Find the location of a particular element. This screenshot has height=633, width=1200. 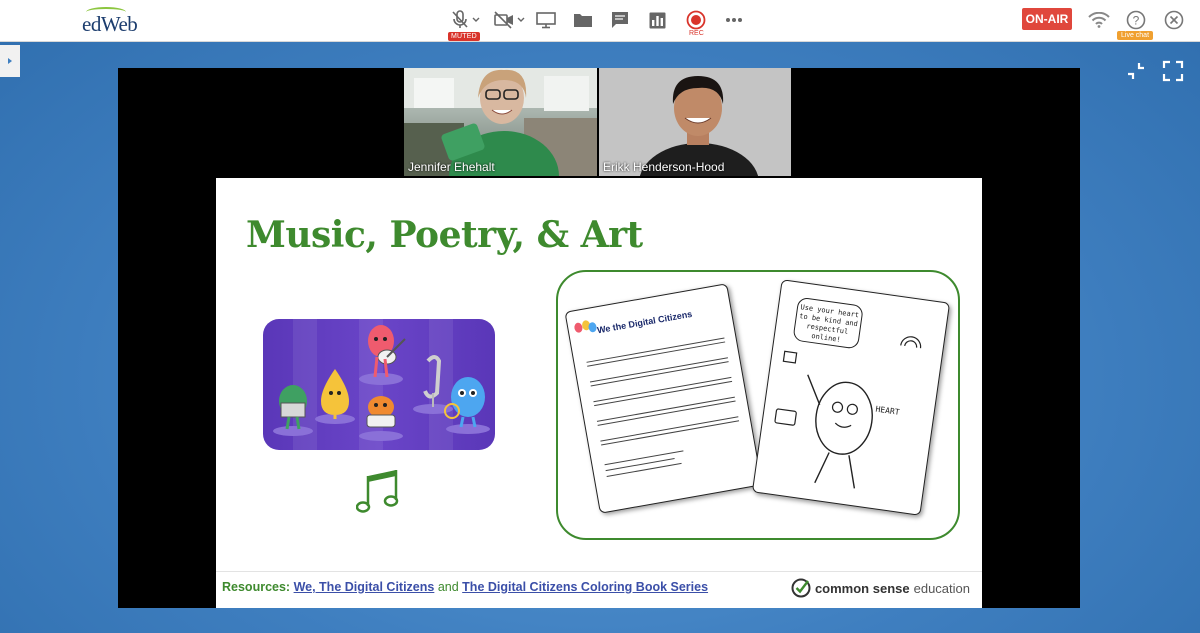

microphone-muted-icon is located at coordinates (460, 19).